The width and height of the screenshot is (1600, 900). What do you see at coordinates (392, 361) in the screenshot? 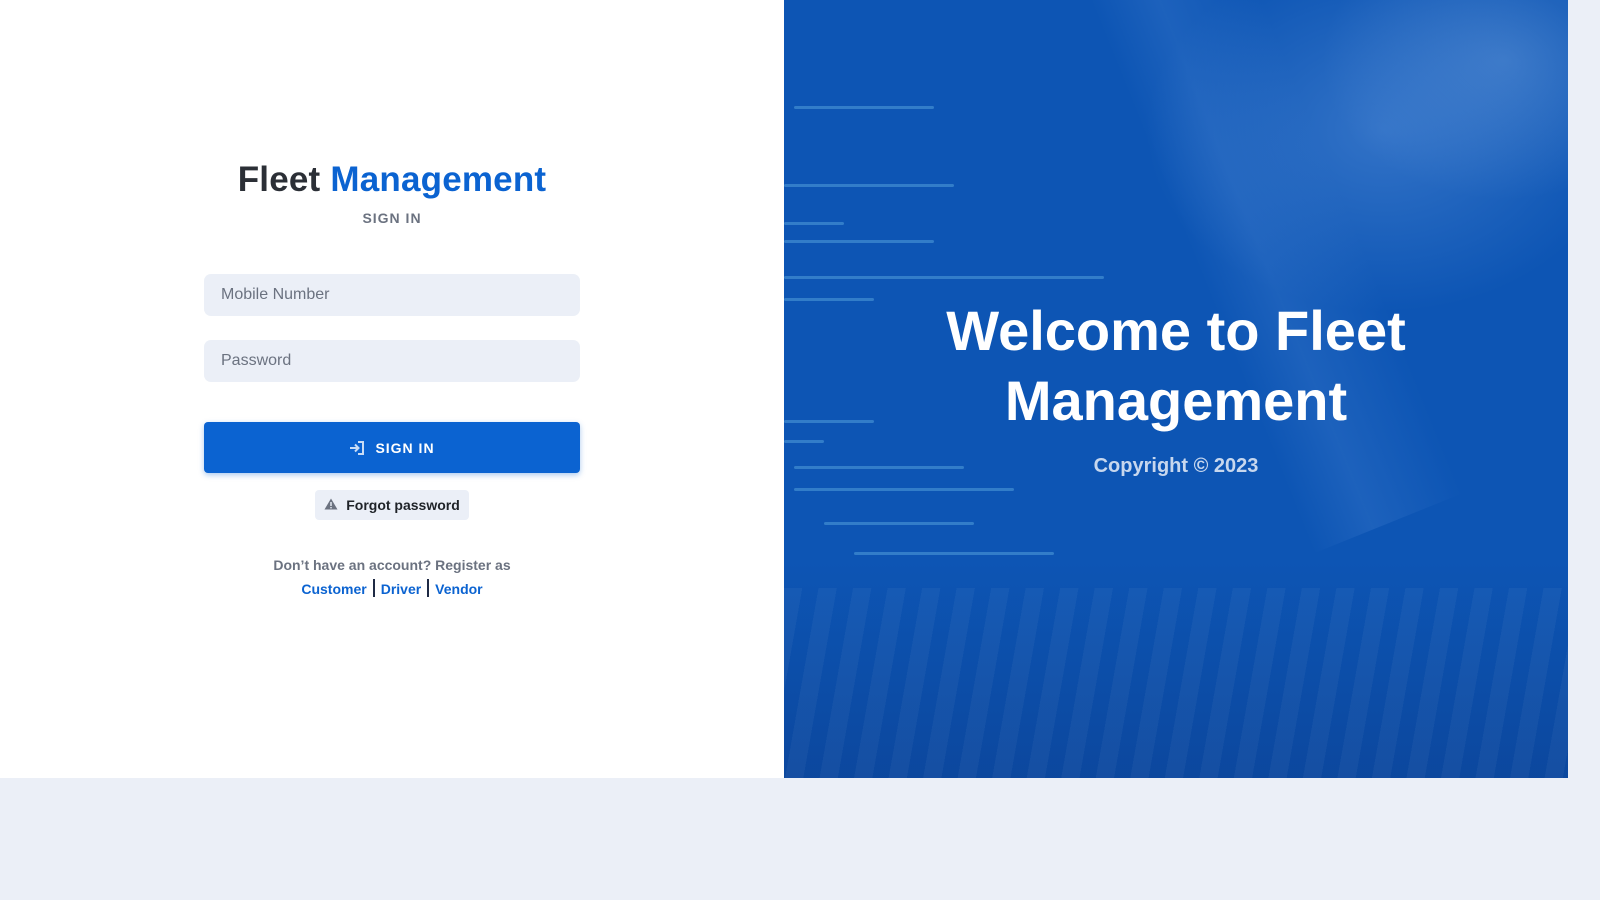
I see `password-input` at bounding box center [392, 361].